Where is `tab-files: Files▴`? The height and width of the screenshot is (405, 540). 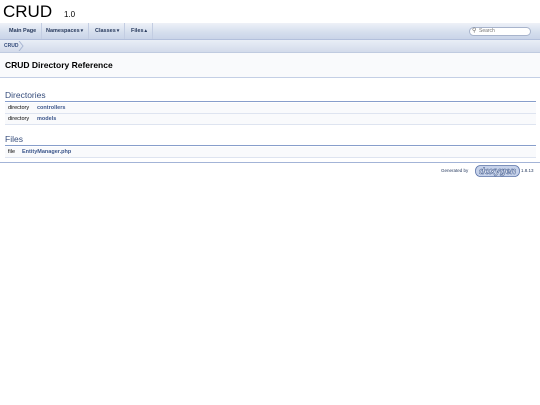 tab-files: Files▴ is located at coordinates (140, 31).